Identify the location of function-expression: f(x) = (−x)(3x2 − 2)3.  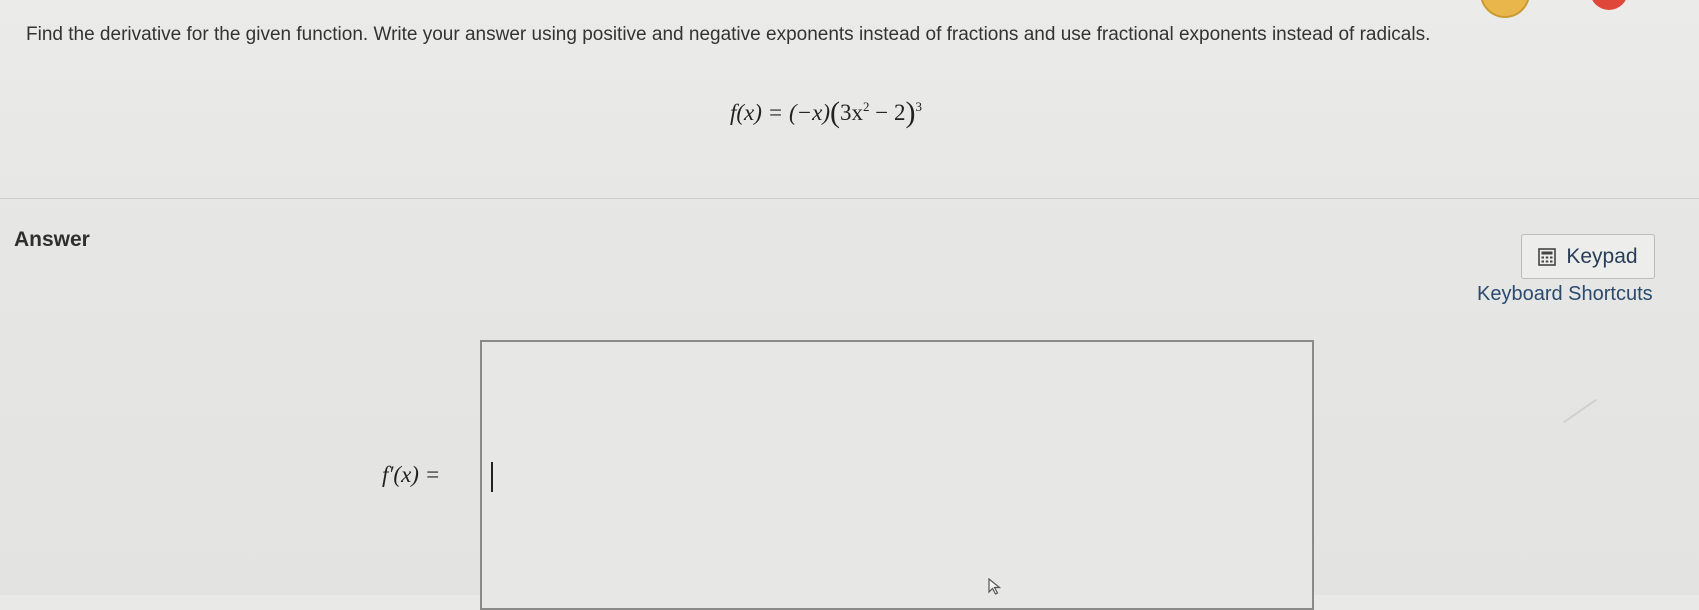
(826, 112).